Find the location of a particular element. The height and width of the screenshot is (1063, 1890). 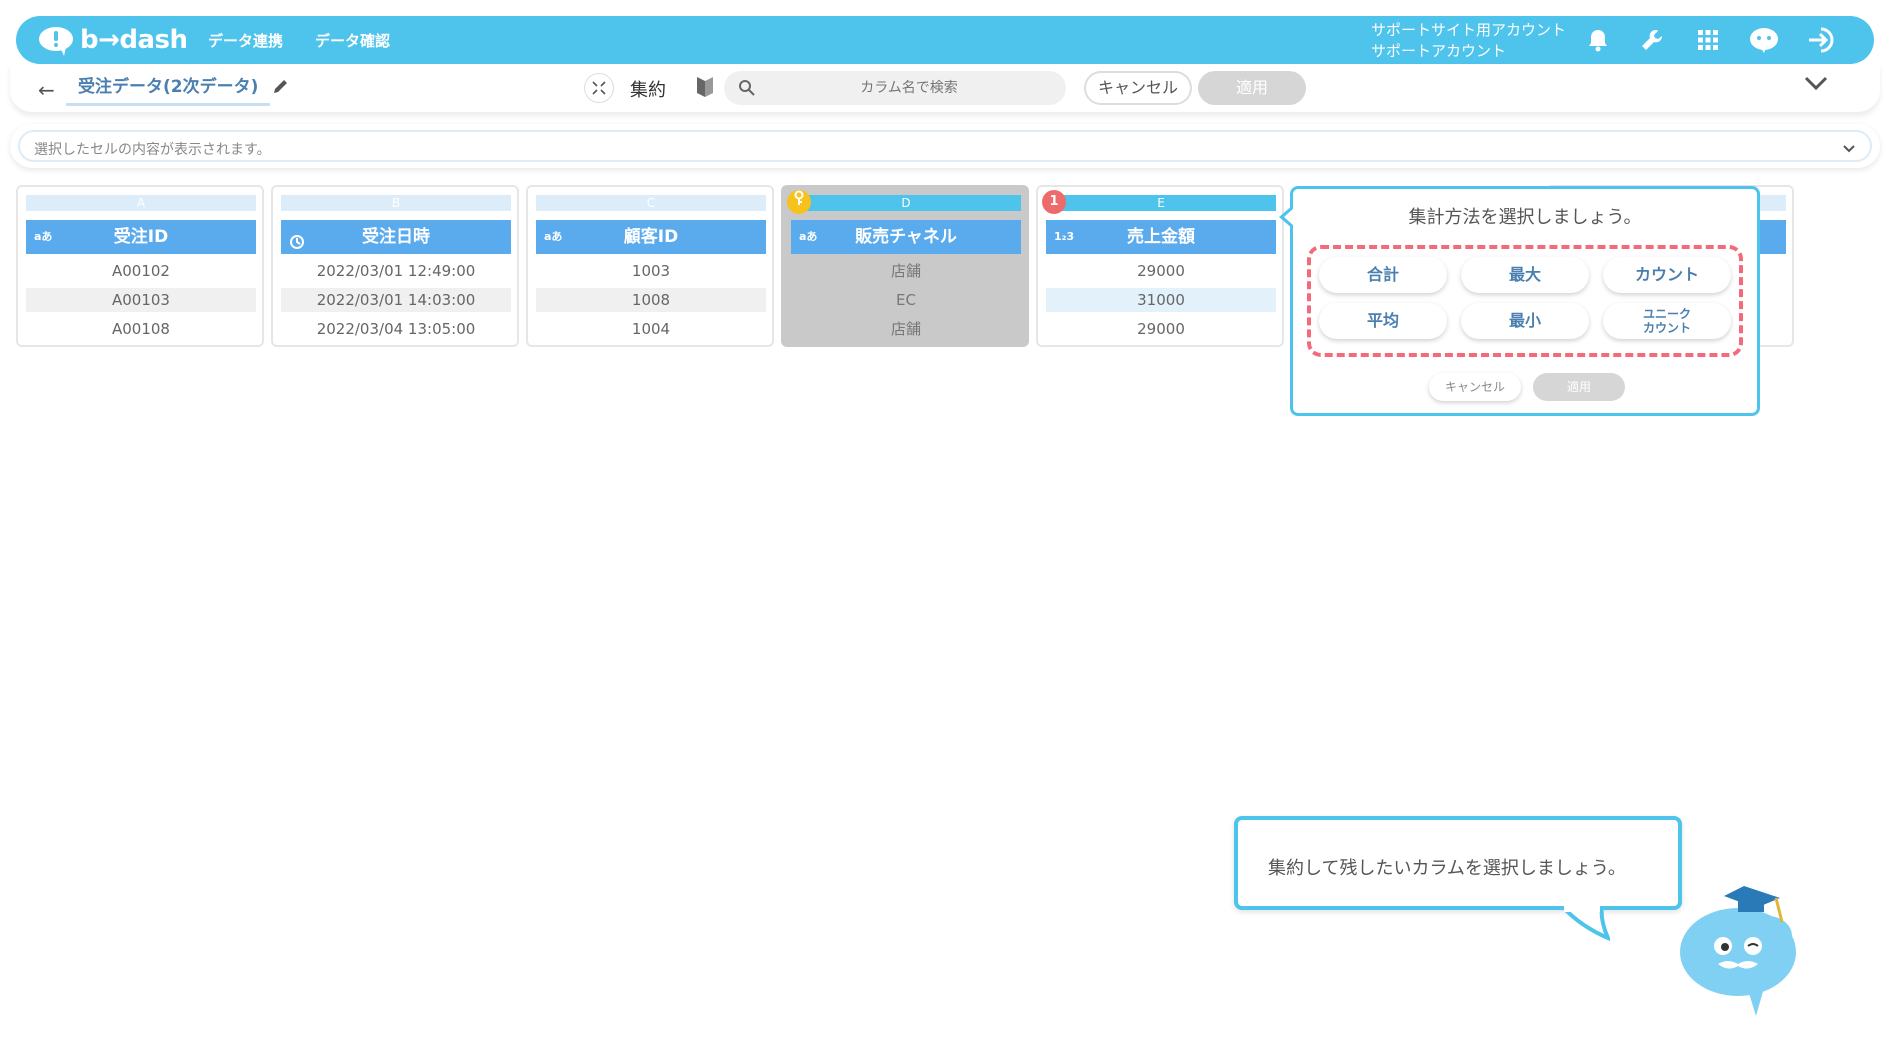

column-letter: E is located at coordinates (1161, 203).